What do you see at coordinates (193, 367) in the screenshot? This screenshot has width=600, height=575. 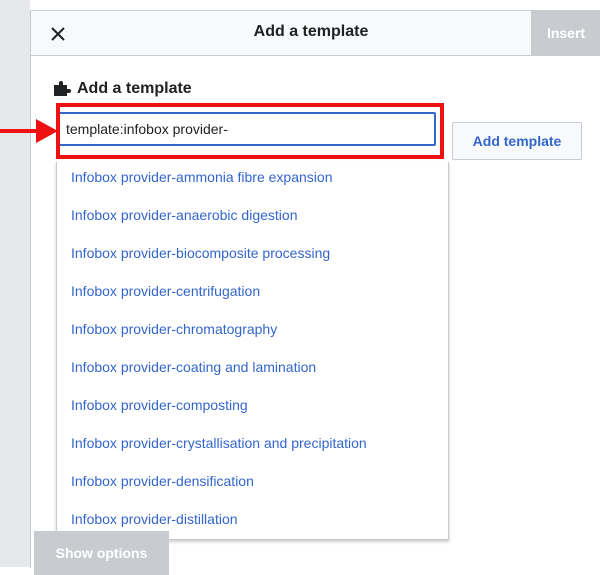 I see `suggestion-item: Infobox provider-coating and lamination` at bounding box center [193, 367].